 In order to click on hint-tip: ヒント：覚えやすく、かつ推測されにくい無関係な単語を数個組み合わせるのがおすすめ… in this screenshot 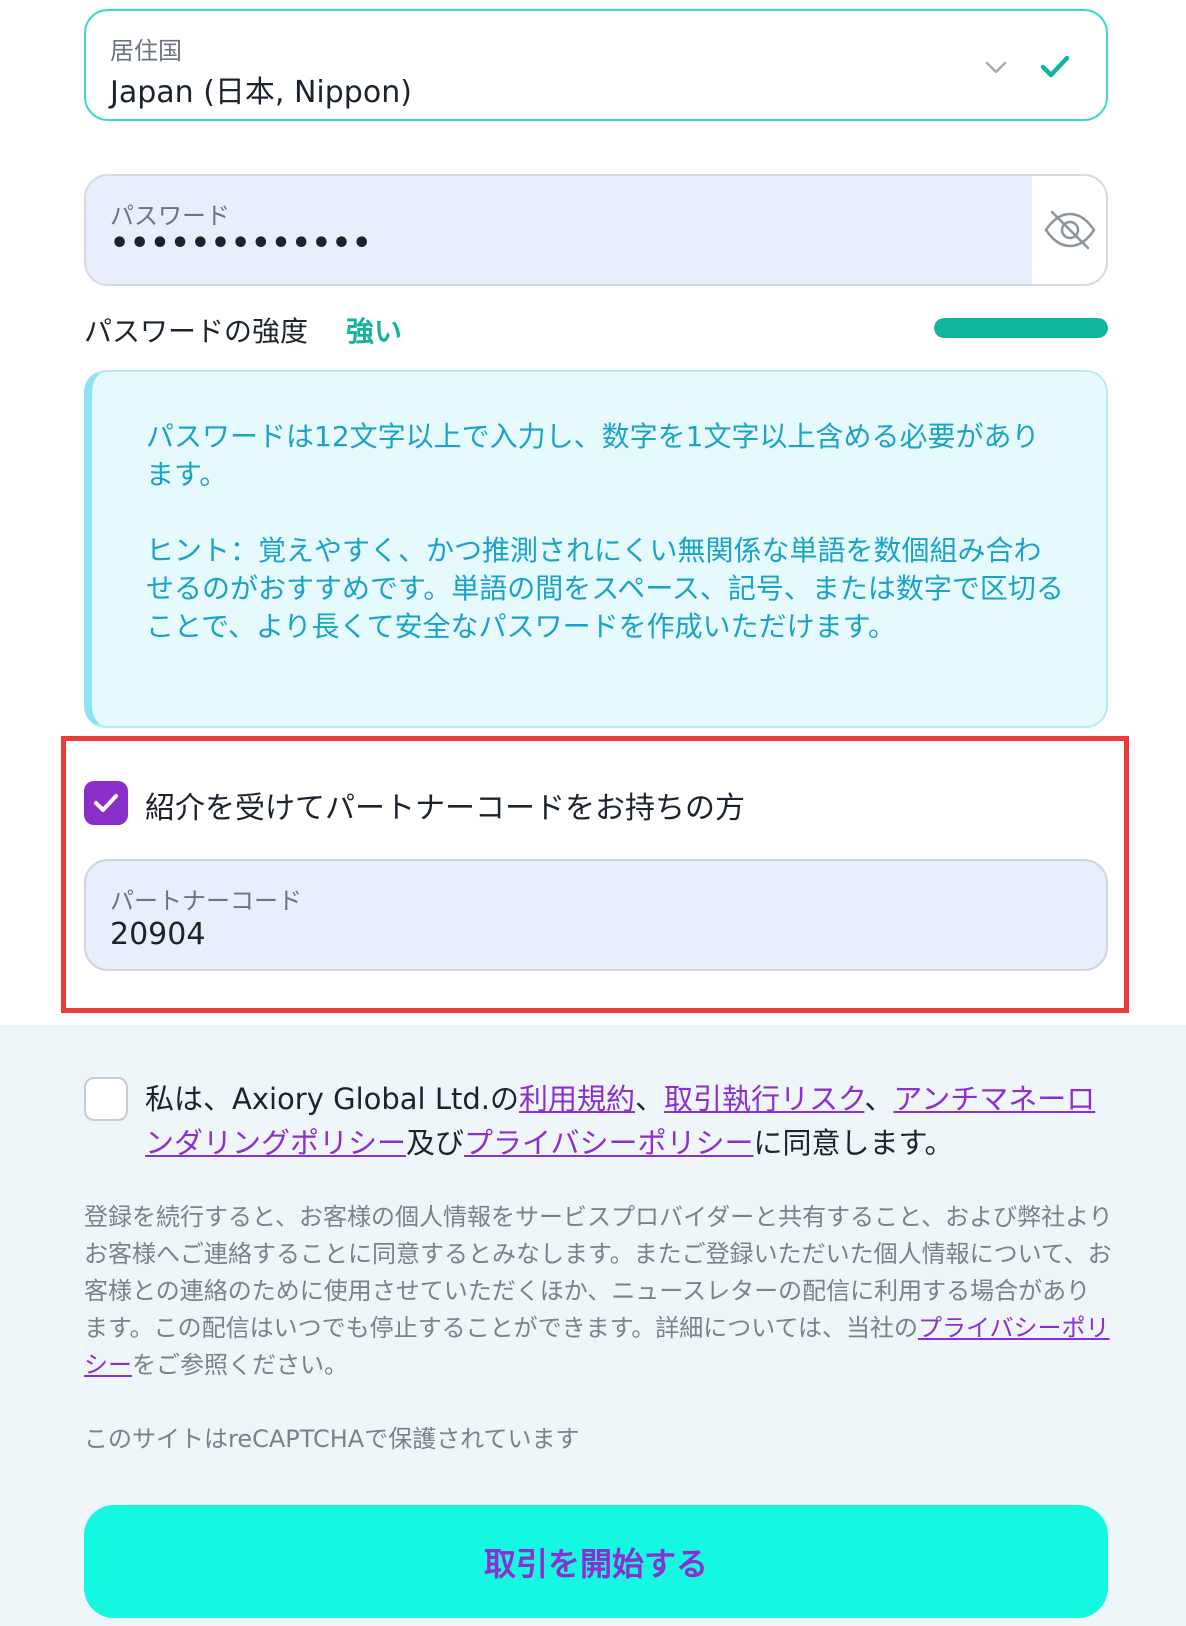, I will do `click(605, 588)`.